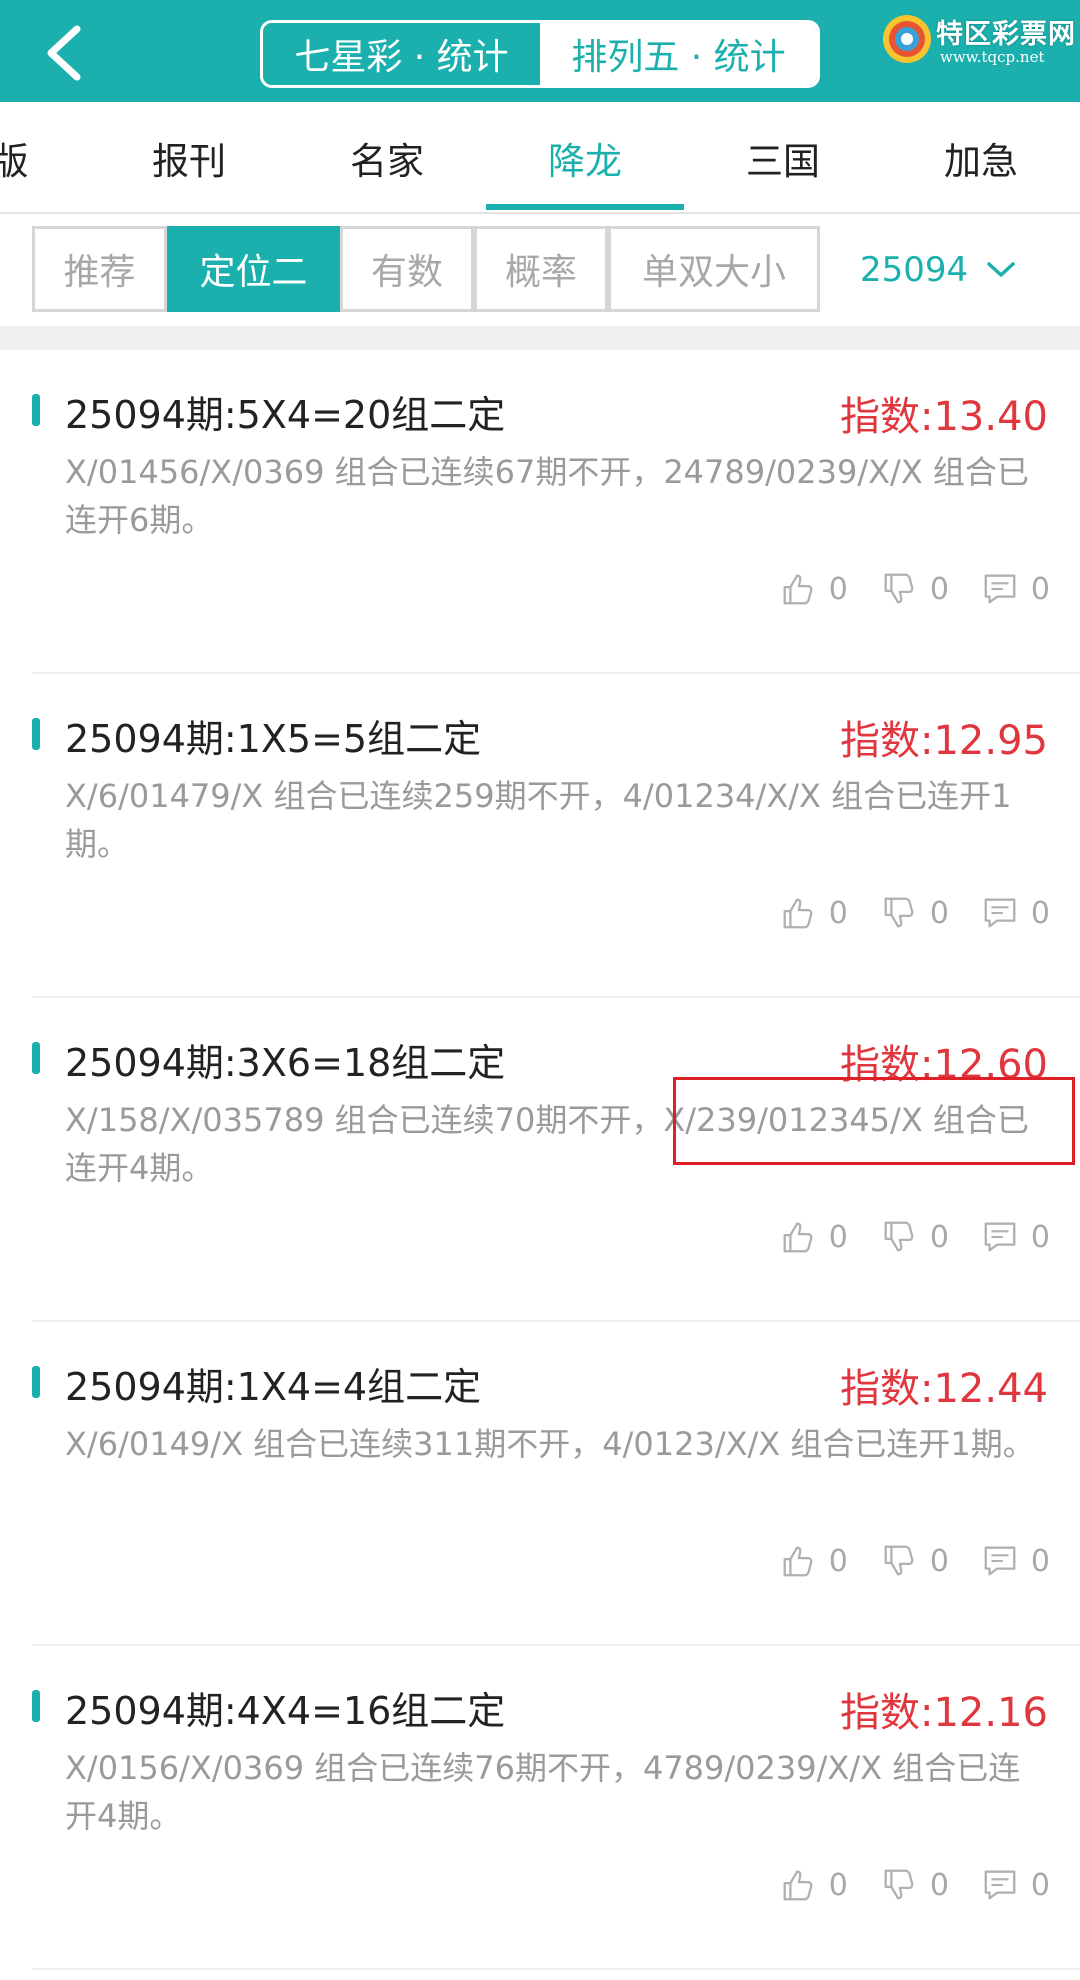  I want to click on issue-number: 25094, so click(914, 270).